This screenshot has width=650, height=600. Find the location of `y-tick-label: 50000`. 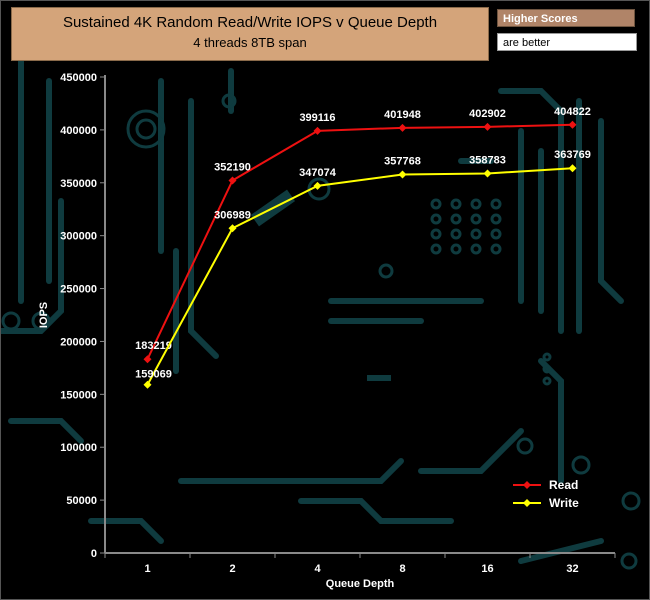

y-tick-label: 50000 is located at coordinates (81, 501).